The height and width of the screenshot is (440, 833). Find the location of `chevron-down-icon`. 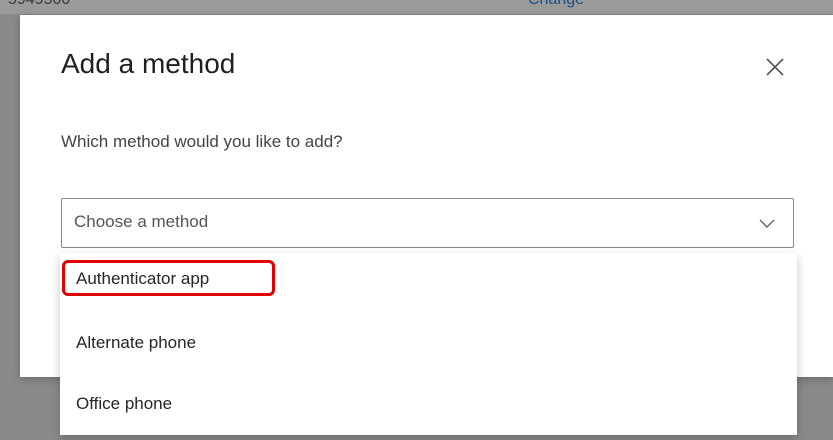

chevron-down-icon is located at coordinates (767, 223).